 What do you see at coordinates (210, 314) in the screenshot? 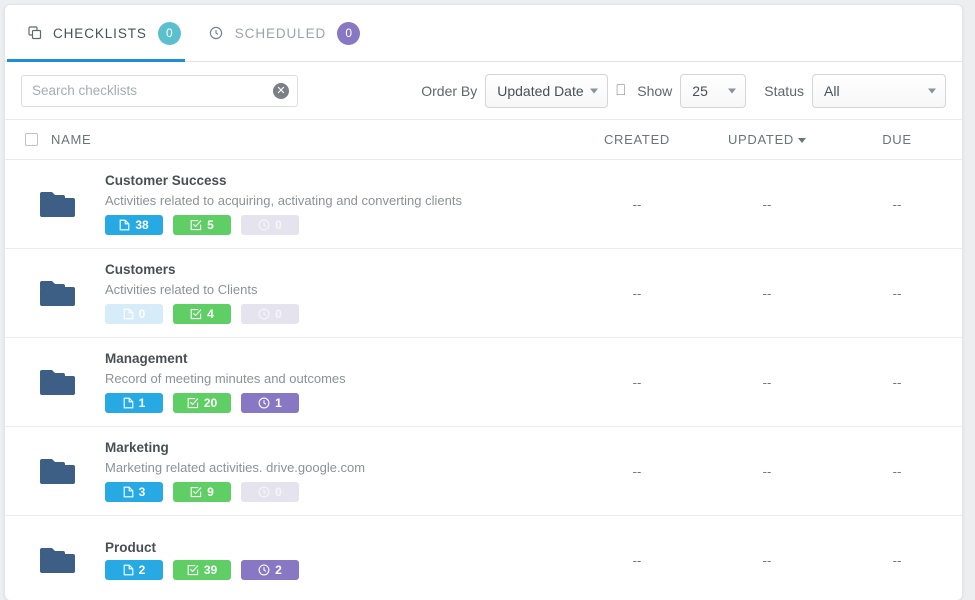
I see `tasks-chip-count: 4` at bounding box center [210, 314].